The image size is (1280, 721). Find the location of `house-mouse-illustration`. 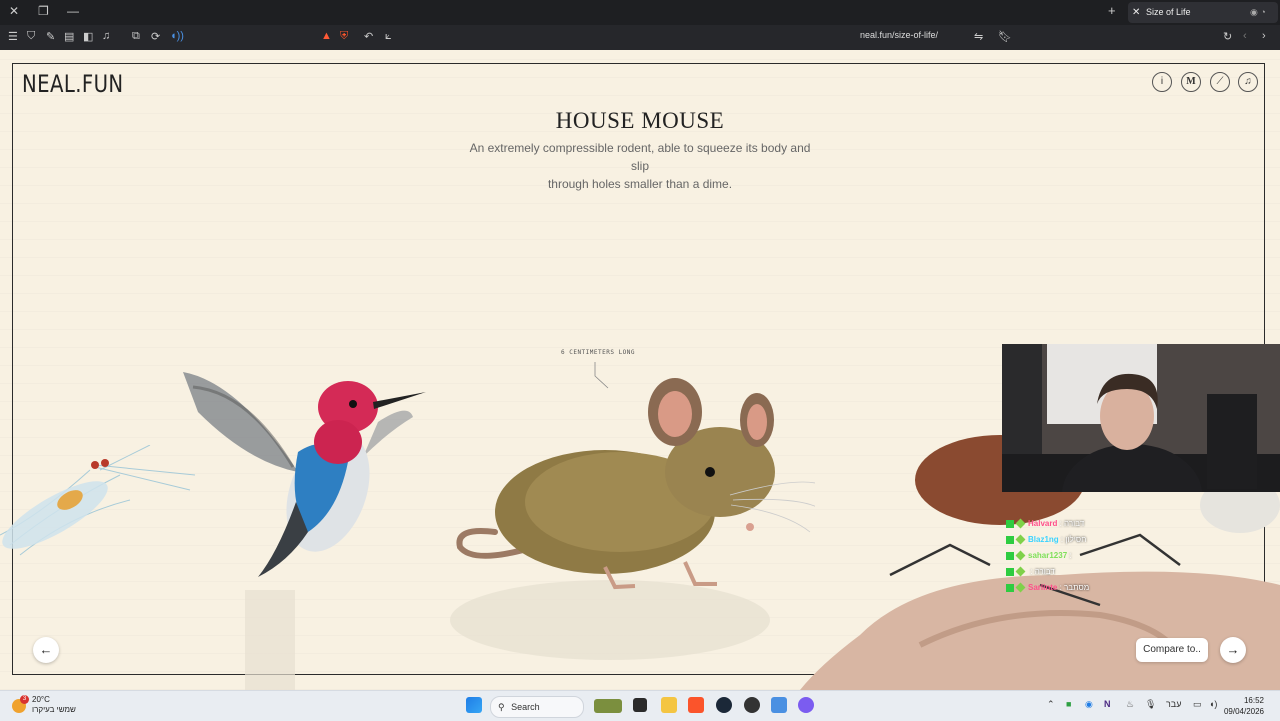

house-mouse-illustration is located at coordinates (635, 482).